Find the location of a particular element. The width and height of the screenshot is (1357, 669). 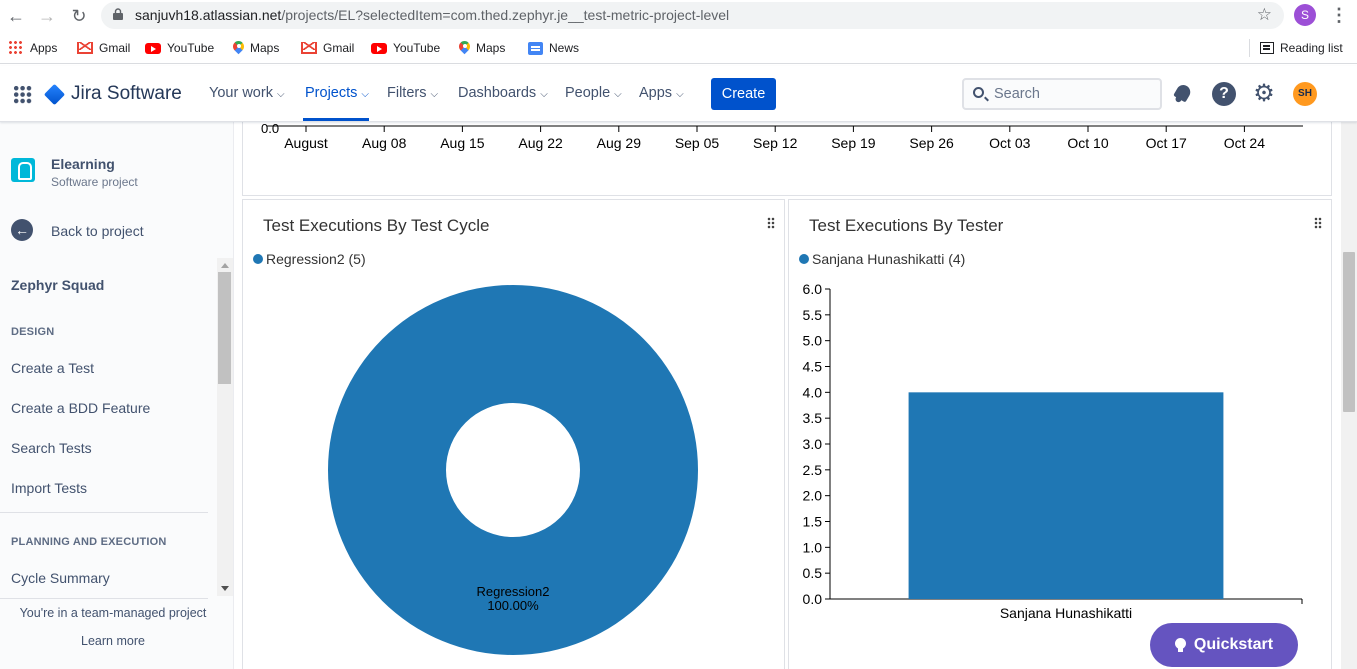

search-input is located at coordinates (1074, 94).